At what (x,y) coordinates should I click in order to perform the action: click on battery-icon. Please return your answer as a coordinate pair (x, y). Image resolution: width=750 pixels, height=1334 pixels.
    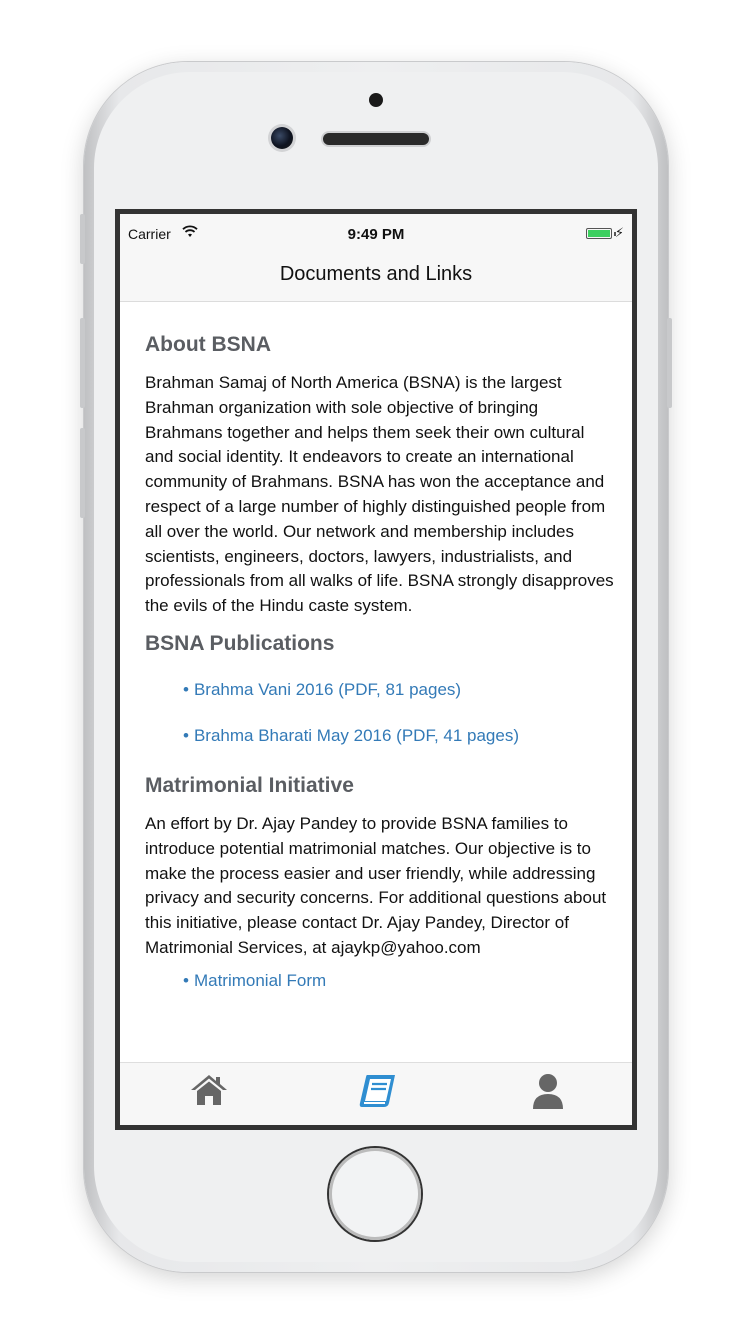
    Looking at the image, I should click on (599, 233).